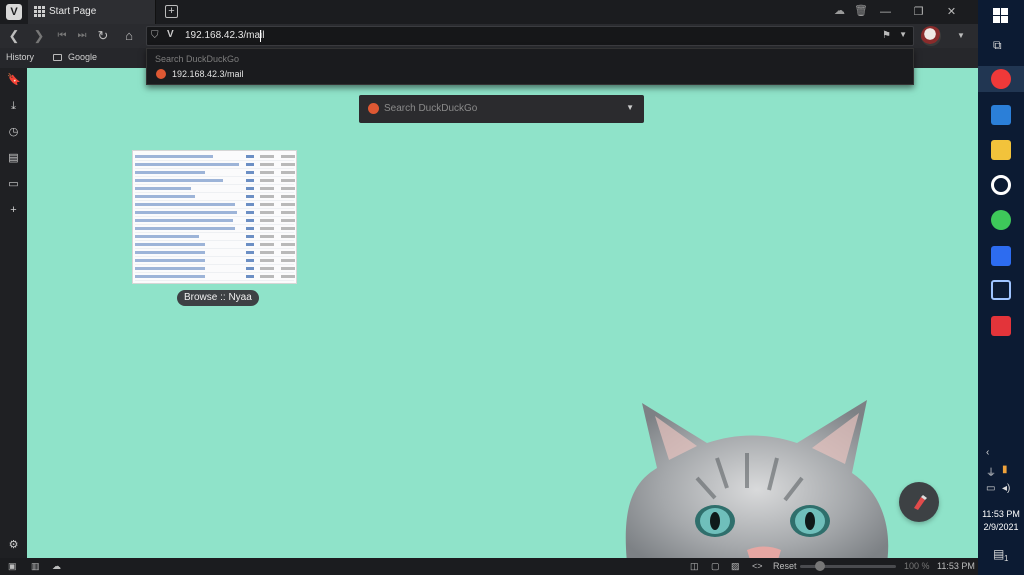  What do you see at coordinates (62, 36) in the screenshot?
I see `rewind-button: ⏮` at bounding box center [62, 36].